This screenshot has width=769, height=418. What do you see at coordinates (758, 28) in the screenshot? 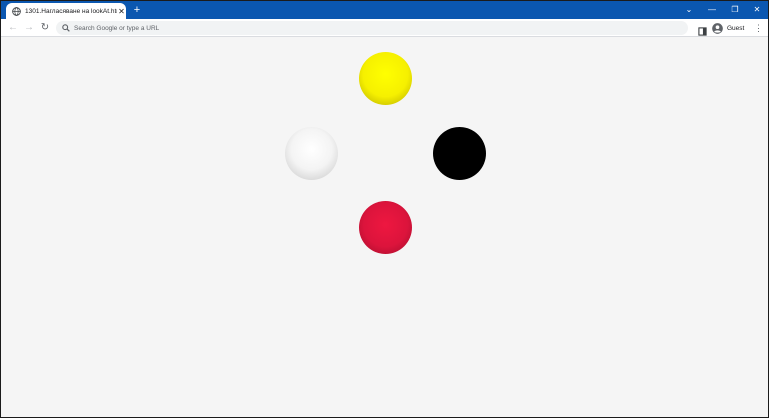
I see `more-menu-icon: ⋮` at bounding box center [758, 28].